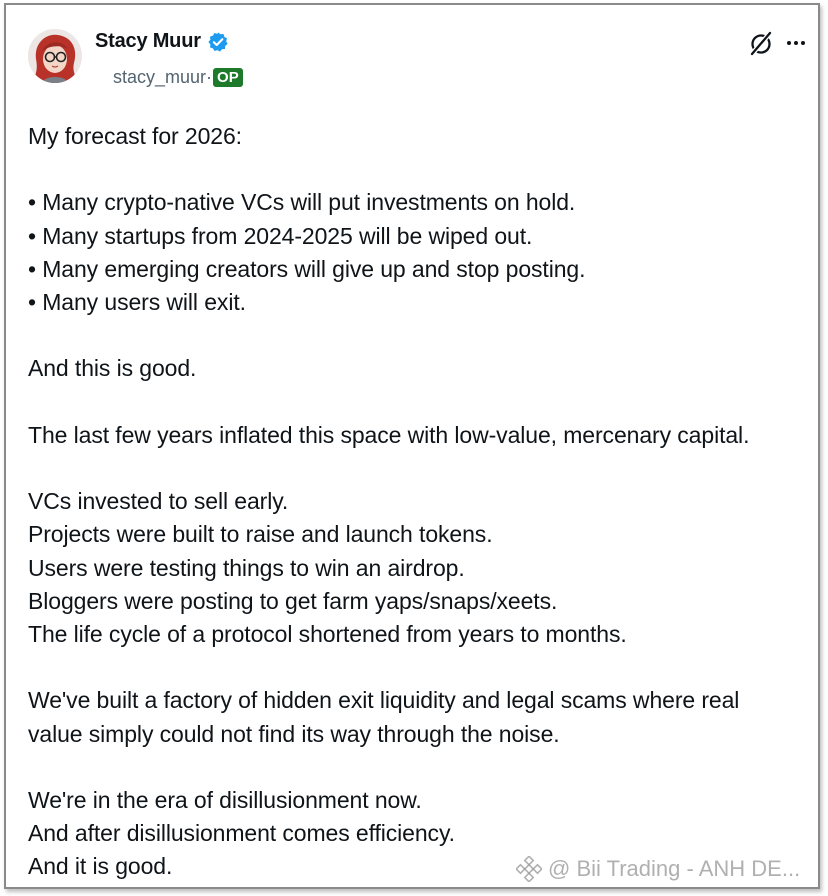  Describe the element at coordinates (158, 501) in the screenshot. I see `post-line: VCs invested to sell early.` at that location.